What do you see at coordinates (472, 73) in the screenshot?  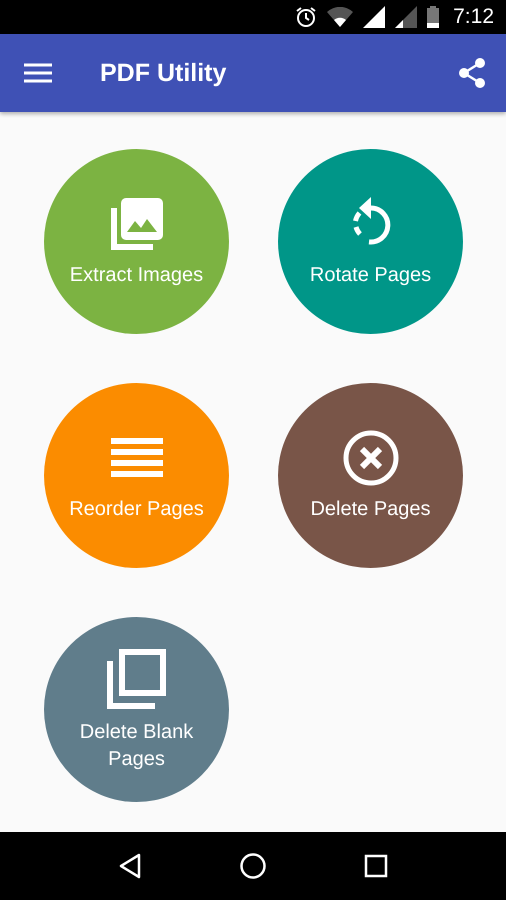 I see `share-button` at bounding box center [472, 73].